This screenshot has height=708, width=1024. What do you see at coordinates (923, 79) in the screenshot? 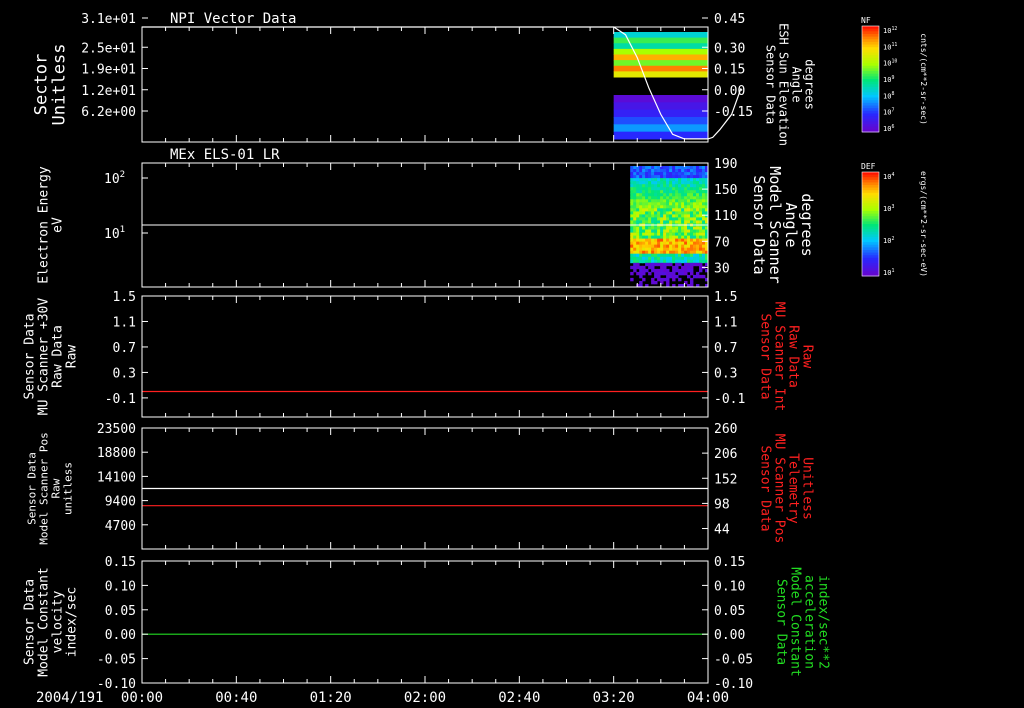
I see `colorbar-unit: cnts/(cm**2-sr-sec)` at bounding box center [923, 79].